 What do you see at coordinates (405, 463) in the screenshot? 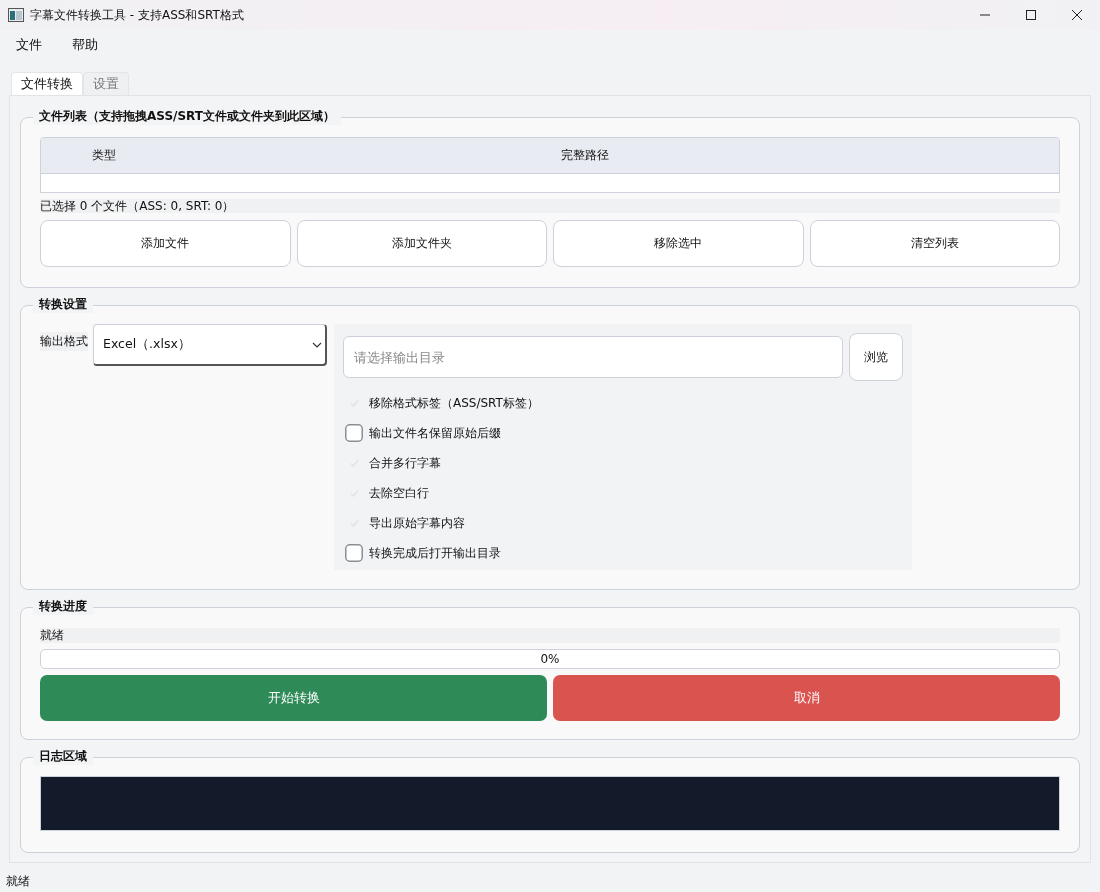
I see `option-label: 合并多行字幕` at bounding box center [405, 463].